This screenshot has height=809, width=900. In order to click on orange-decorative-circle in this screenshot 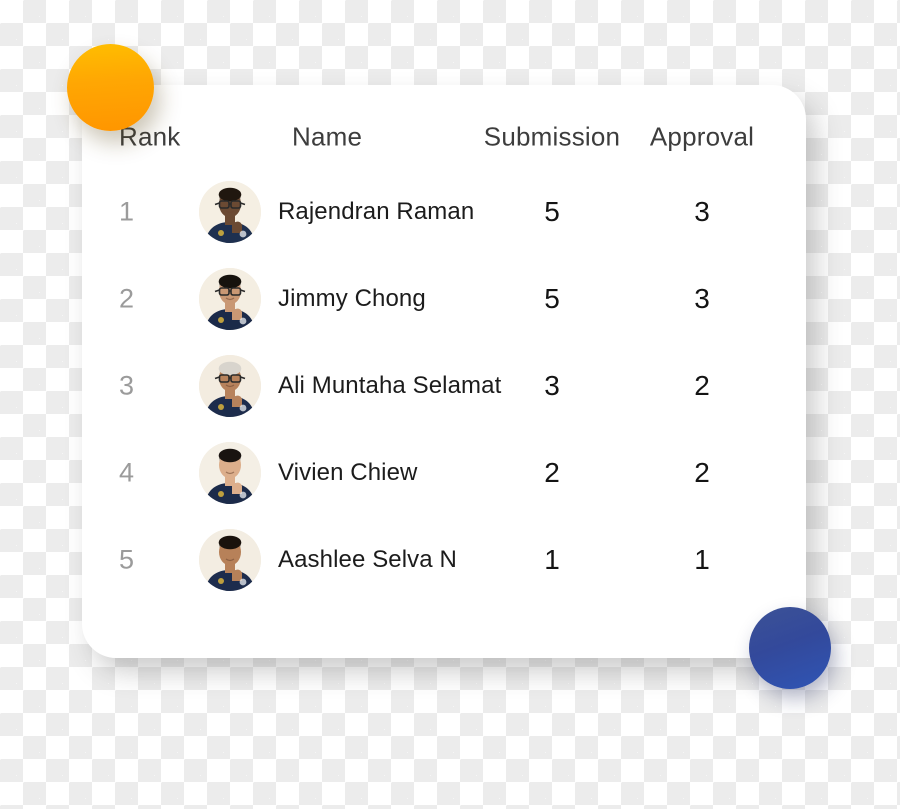, I will do `click(110, 87)`.